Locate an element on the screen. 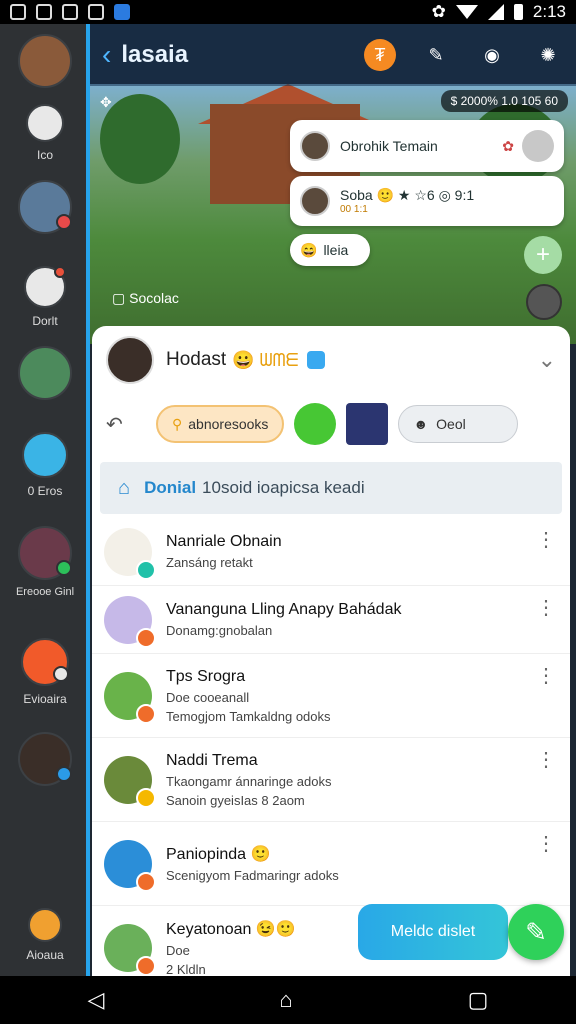 This screenshot has width=576, height=1024. chat-bubble-1: Obrohik Temain ✿ is located at coordinates (427, 146).